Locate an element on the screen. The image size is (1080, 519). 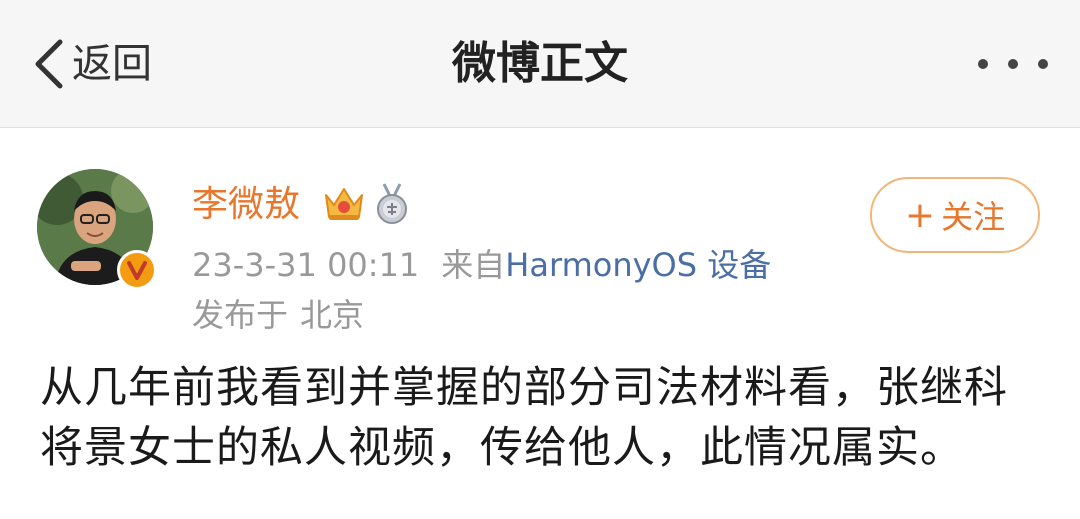
location: 北京 is located at coordinates (332, 315).